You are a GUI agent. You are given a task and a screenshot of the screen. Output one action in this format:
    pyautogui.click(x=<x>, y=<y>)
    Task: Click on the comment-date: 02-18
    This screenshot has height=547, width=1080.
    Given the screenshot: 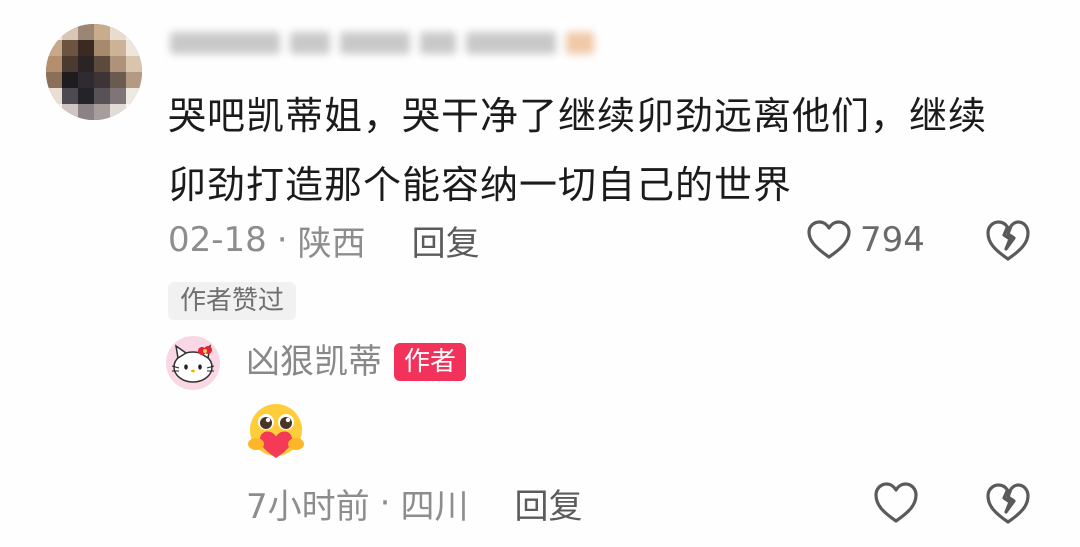 What is the action you would take?
    pyautogui.click(x=217, y=240)
    